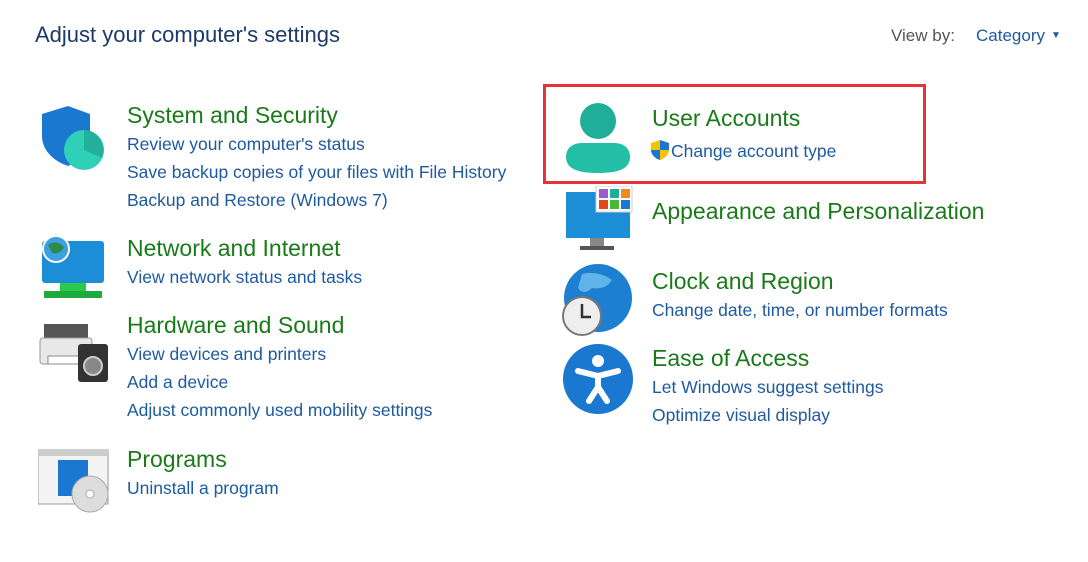 The image size is (1088, 562). Describe the element at coordinates (744, 118) in the screenshot. I see `user-accounts-heading: User Accounts` at that location.